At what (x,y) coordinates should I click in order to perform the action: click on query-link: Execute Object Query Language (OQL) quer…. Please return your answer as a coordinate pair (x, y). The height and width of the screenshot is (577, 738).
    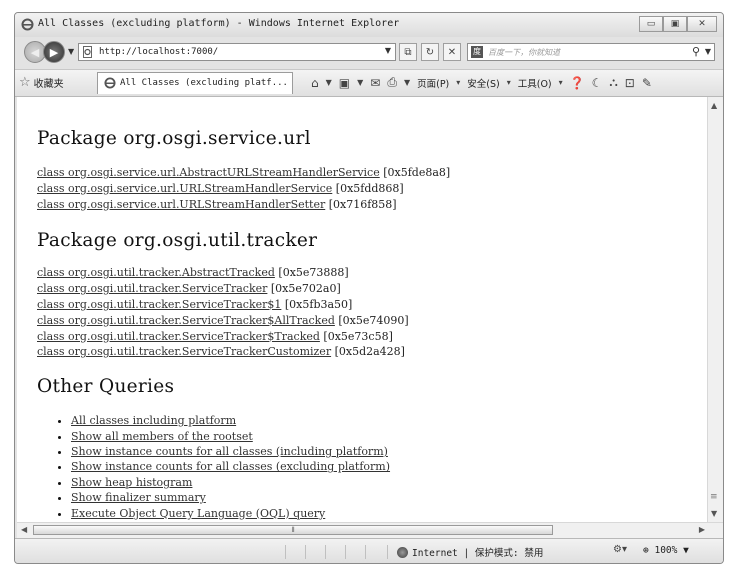
    Looking at the image, I should click on (198, 513).